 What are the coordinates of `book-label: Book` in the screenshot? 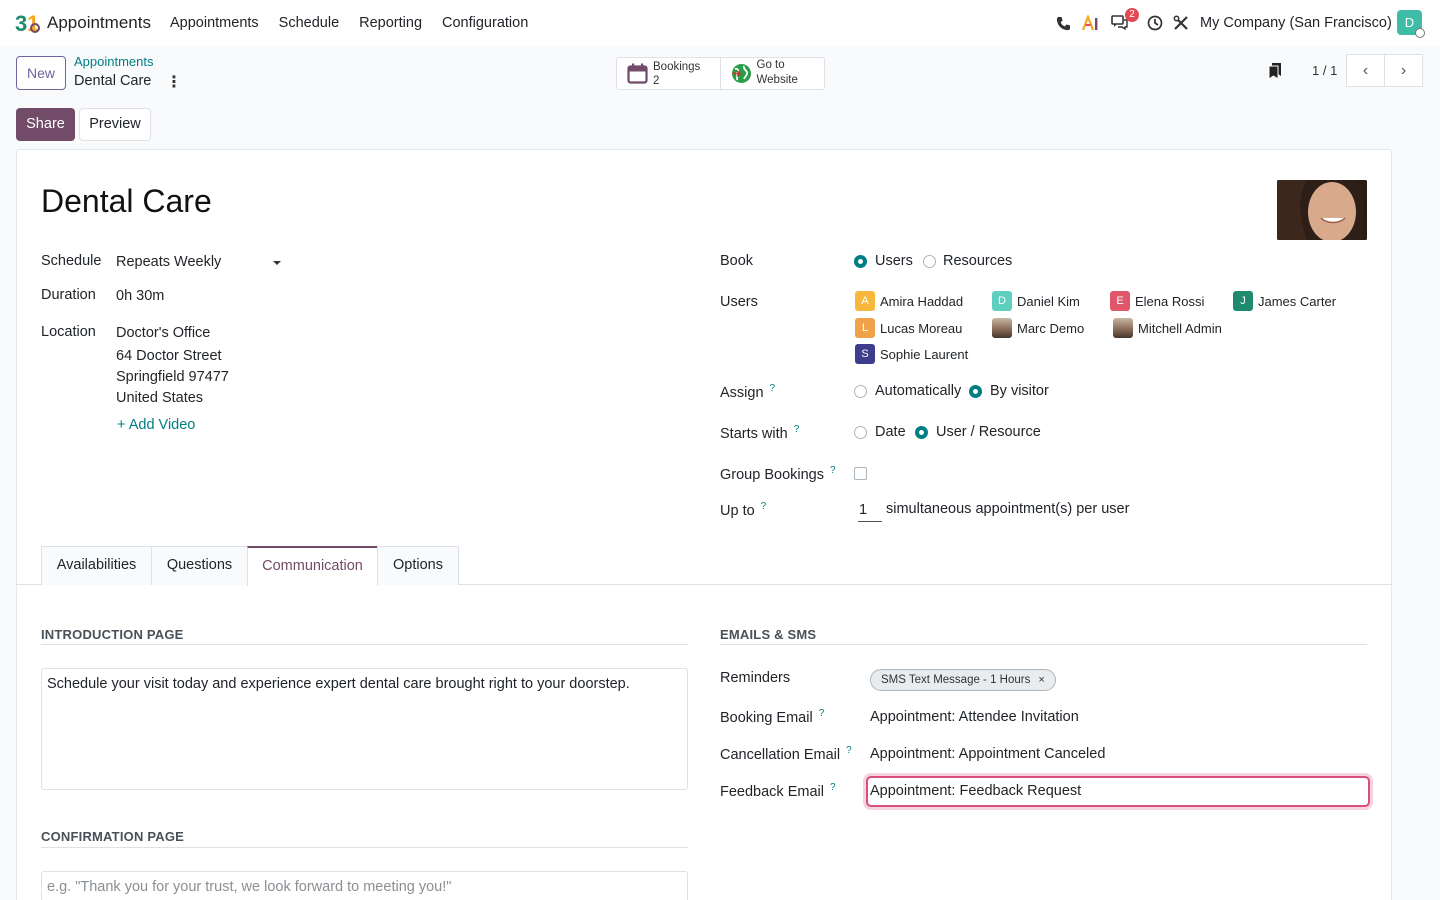 It's located at (737, 261).